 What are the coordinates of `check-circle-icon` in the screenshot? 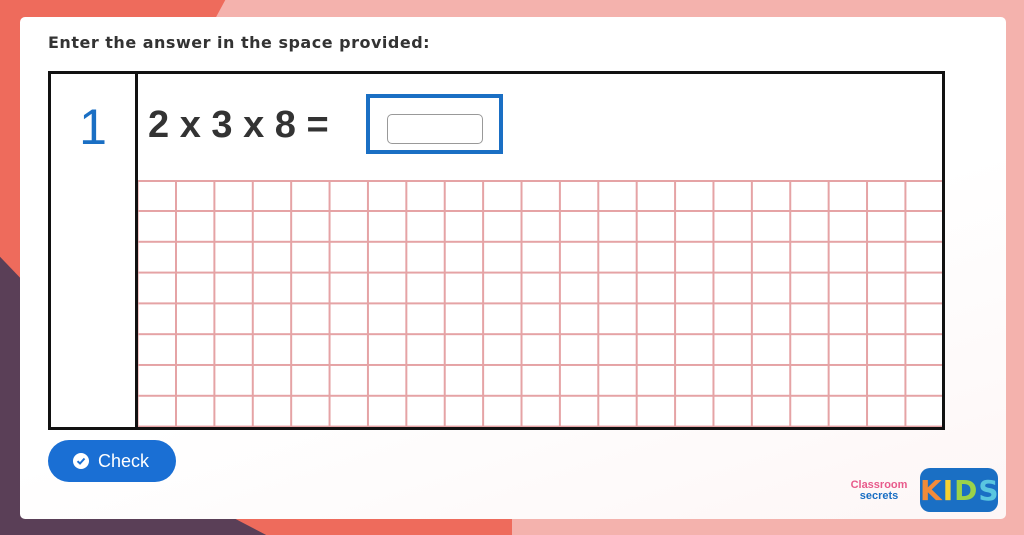 It's located at (81, 461).